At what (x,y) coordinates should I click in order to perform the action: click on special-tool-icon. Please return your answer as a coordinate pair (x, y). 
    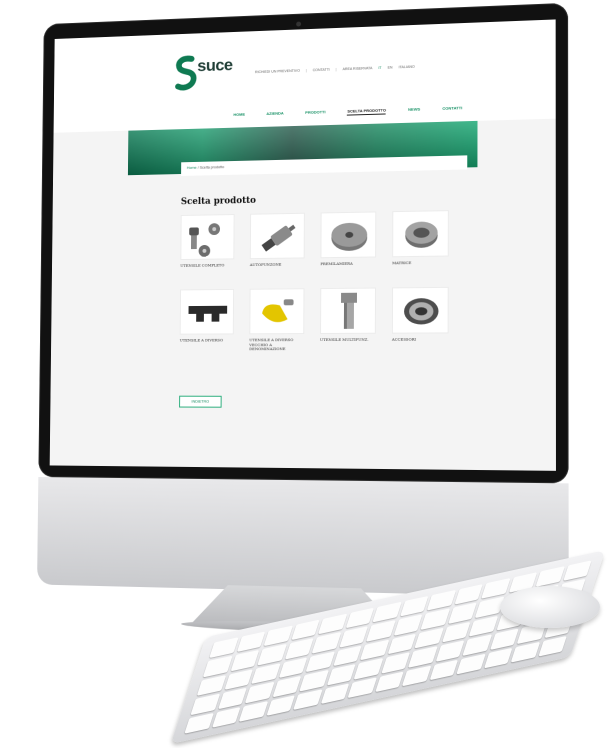
    Looking at the image, I should click on (207, 311).